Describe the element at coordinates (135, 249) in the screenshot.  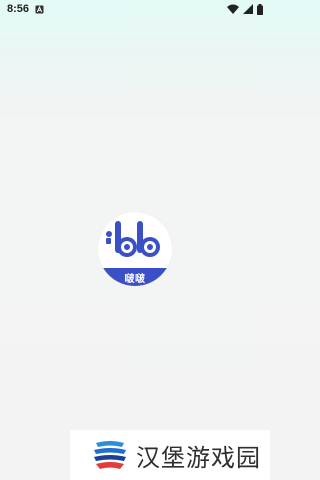
I see `app-logo: 啵啵` at that location.